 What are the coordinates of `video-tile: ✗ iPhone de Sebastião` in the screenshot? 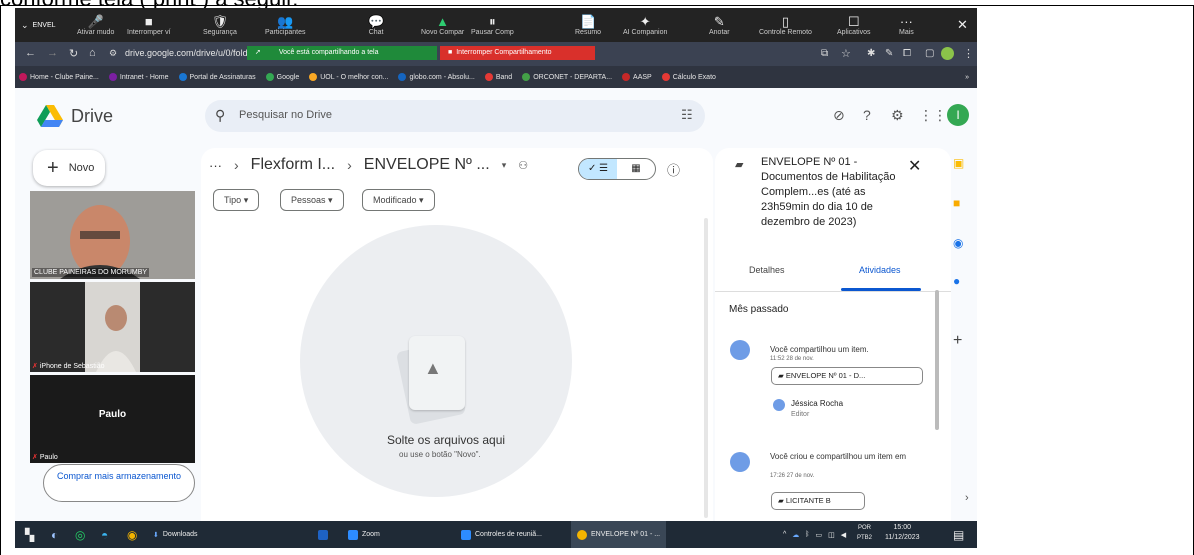 It's located at (112, 327).